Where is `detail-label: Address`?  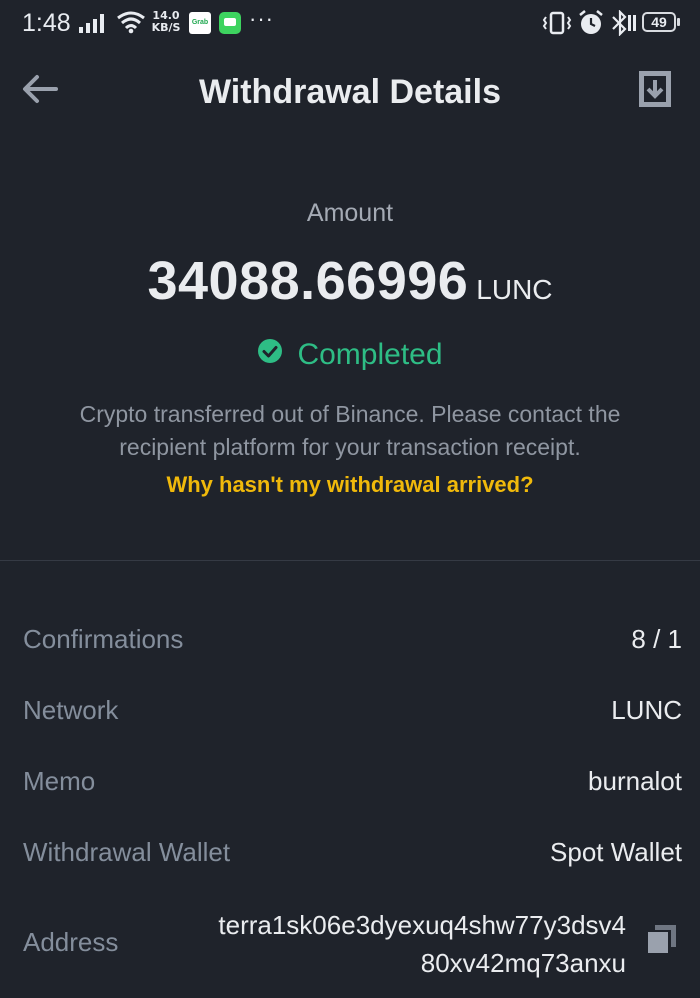 detail-label: Address is located at coordinates (71, 942).